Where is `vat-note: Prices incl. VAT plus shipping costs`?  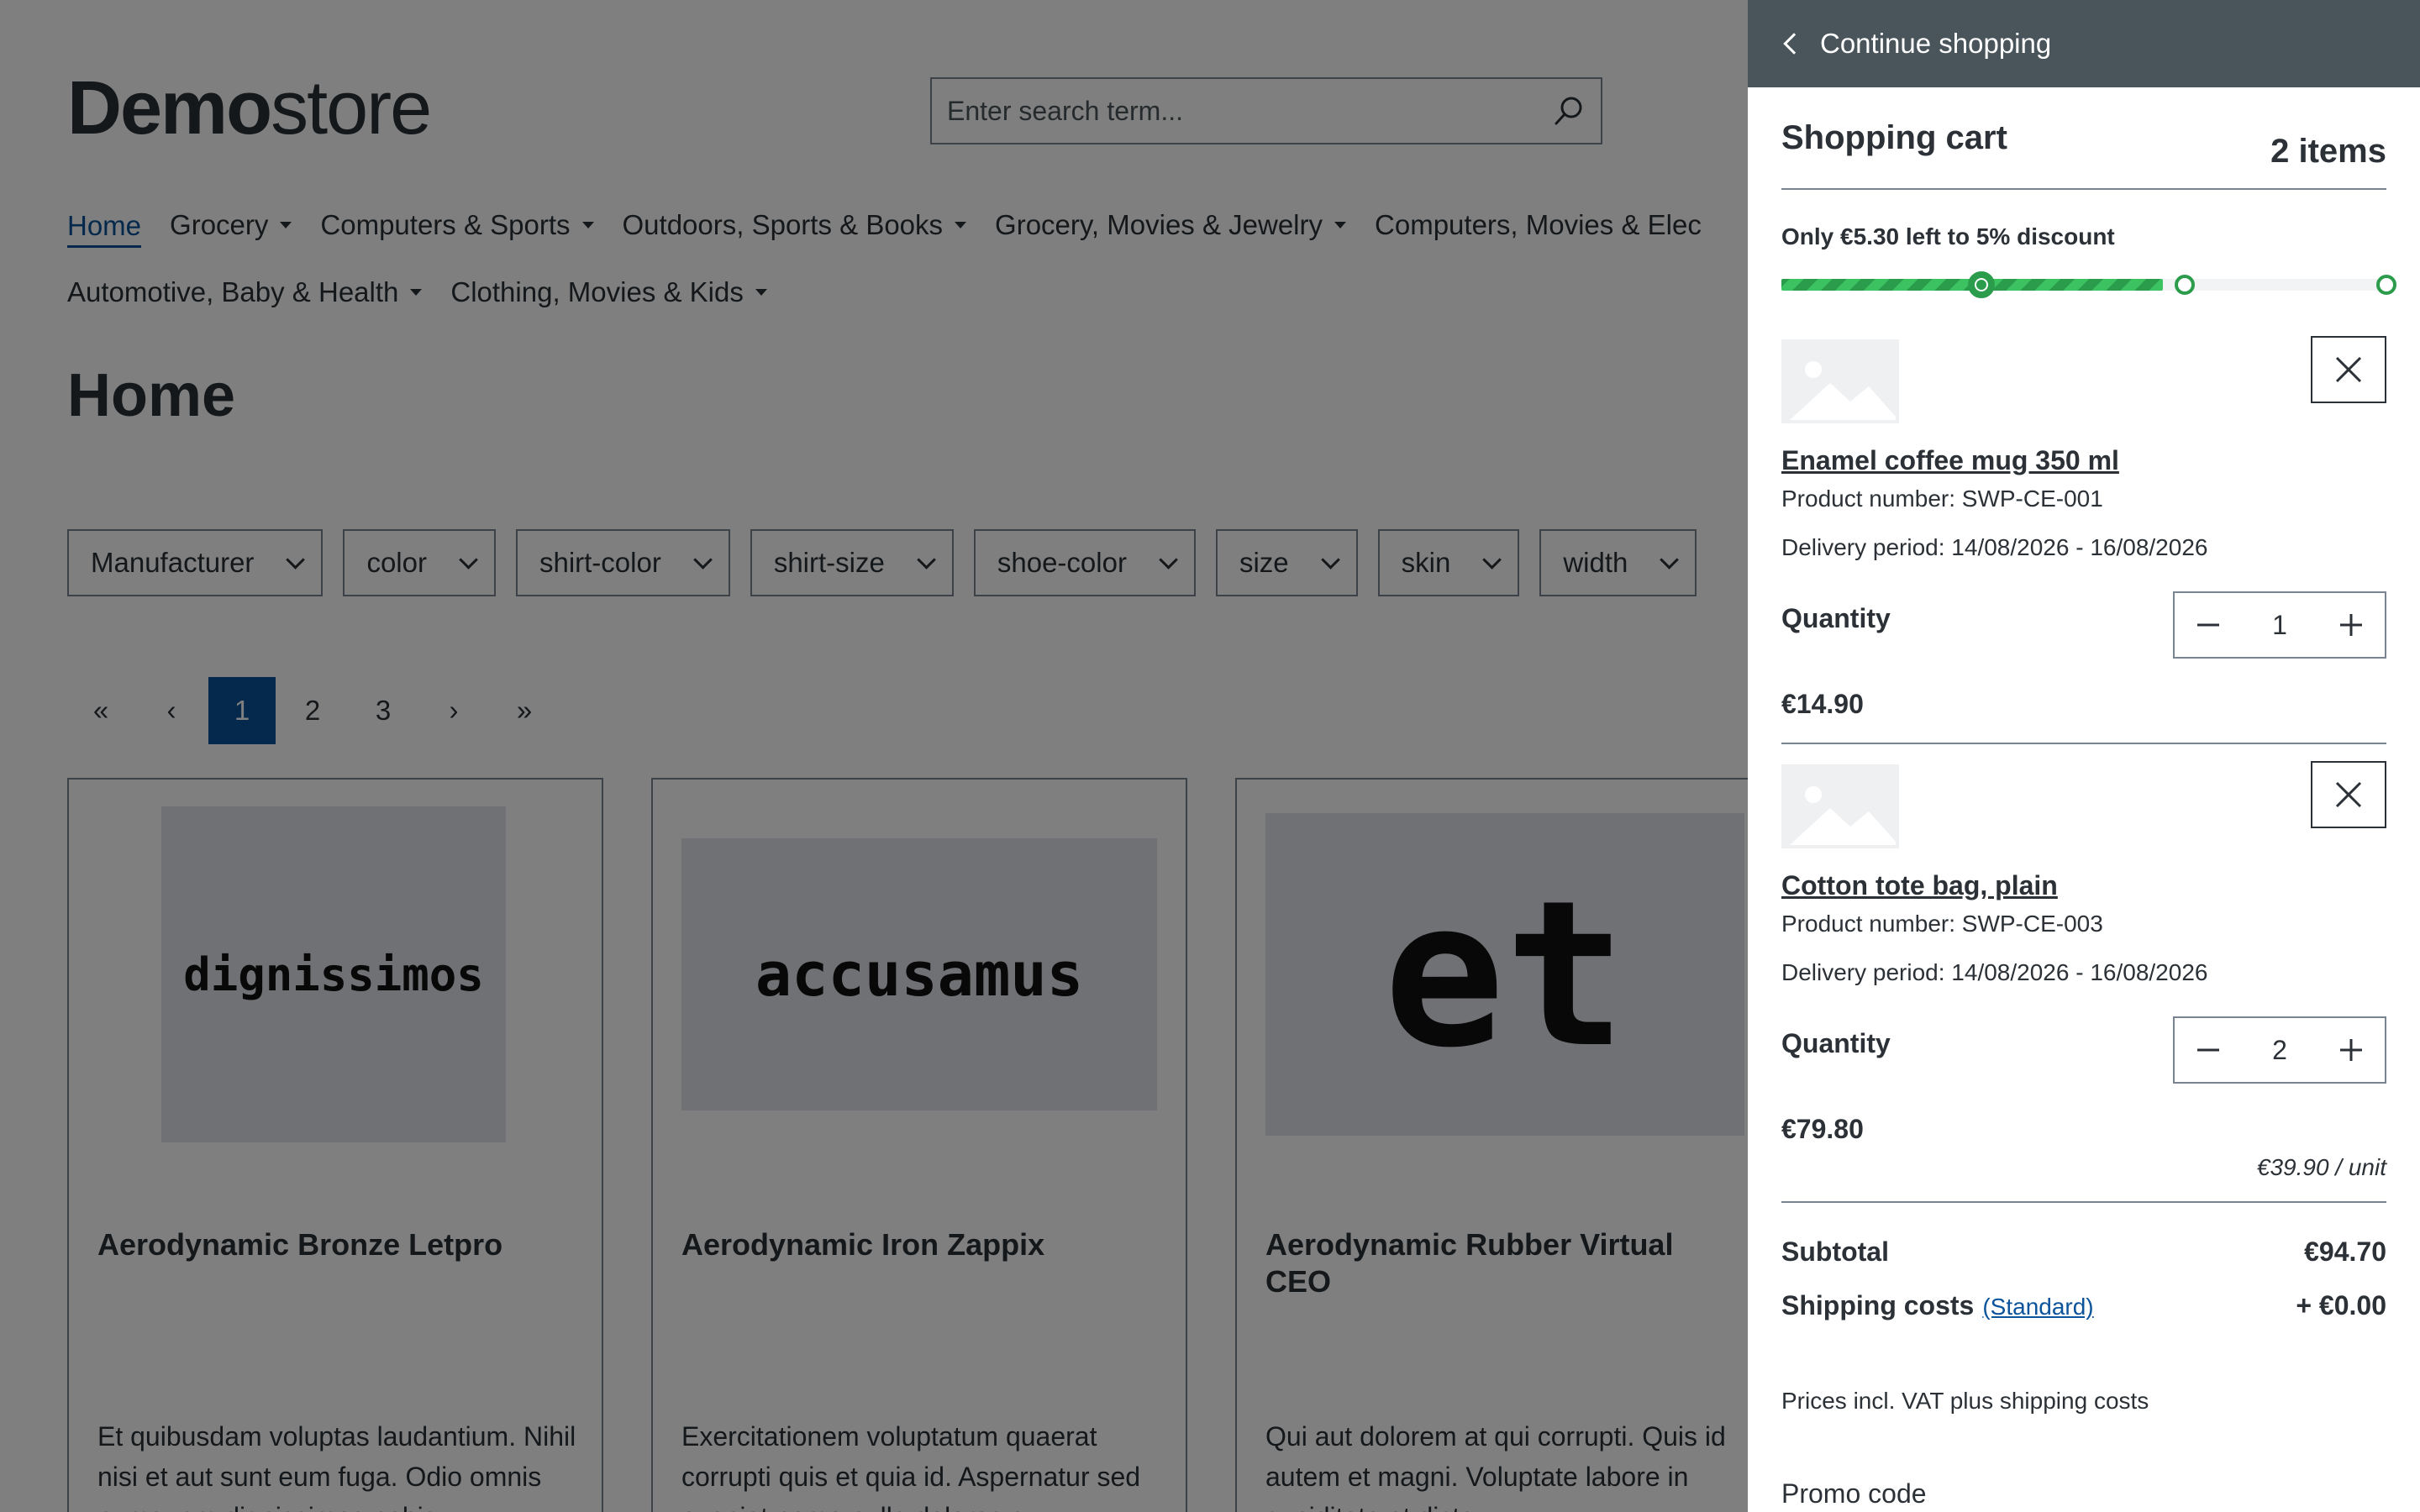 vat-note: Prices incl. VAT plus shipping costs is located at coordinates (1965, 1401).